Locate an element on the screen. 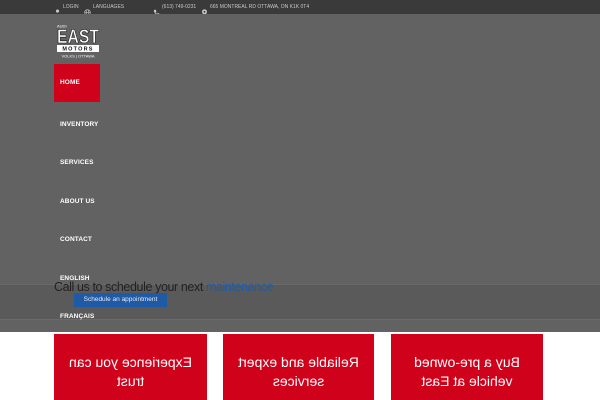  nav-about-us: ABOUT US is located at coordinates (77, 202).